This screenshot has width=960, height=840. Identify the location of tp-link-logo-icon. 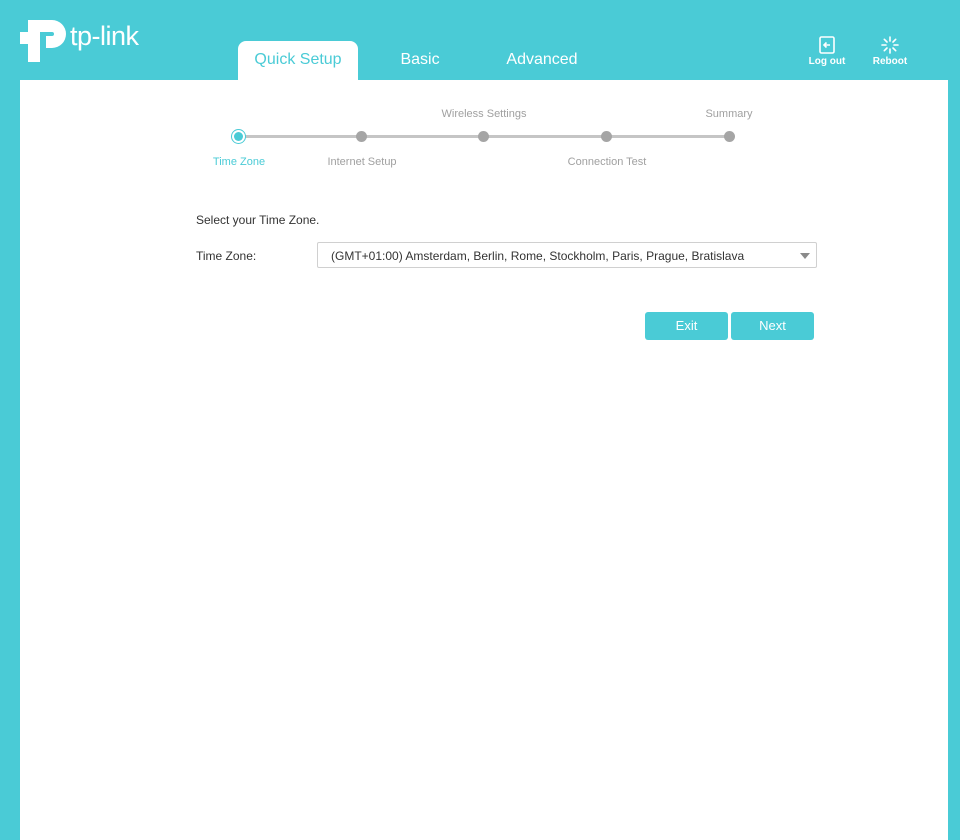
(43, 41).